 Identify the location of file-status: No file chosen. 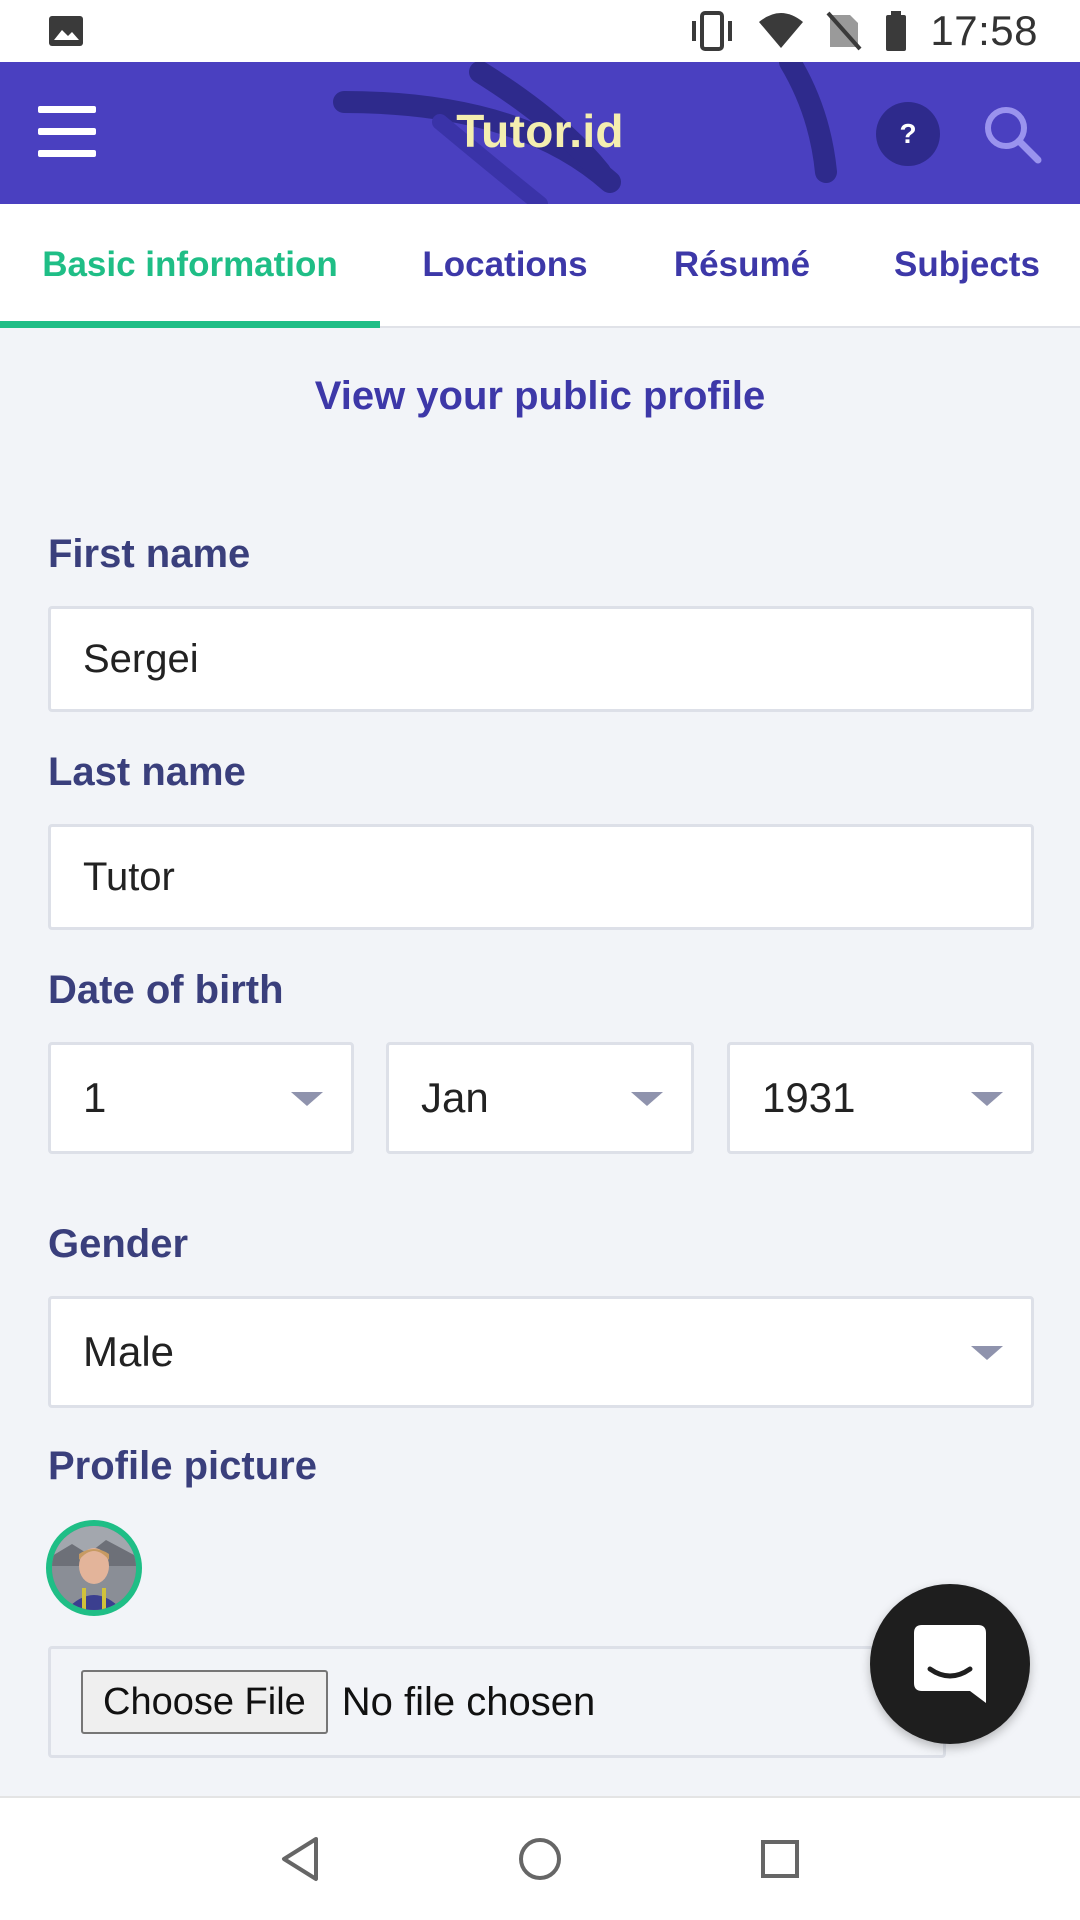
(468, 1701).